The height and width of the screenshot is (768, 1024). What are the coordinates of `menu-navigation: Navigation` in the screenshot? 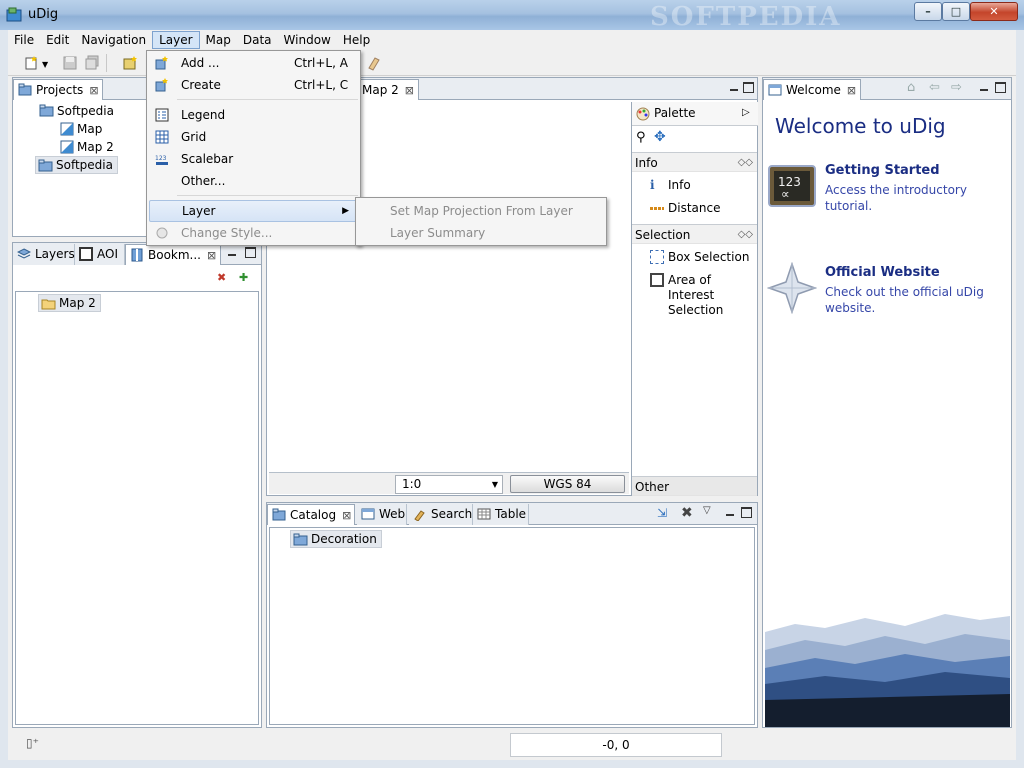 It's located at (113, 40).